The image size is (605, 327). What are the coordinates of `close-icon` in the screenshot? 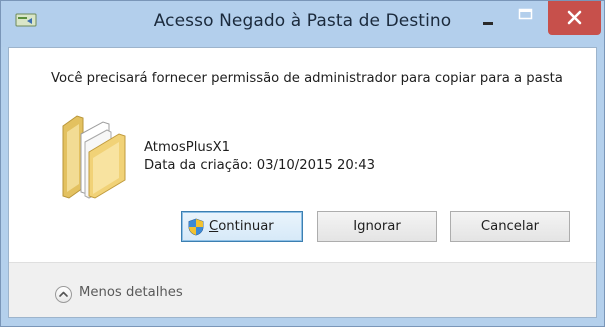 It's located at (574, 17).